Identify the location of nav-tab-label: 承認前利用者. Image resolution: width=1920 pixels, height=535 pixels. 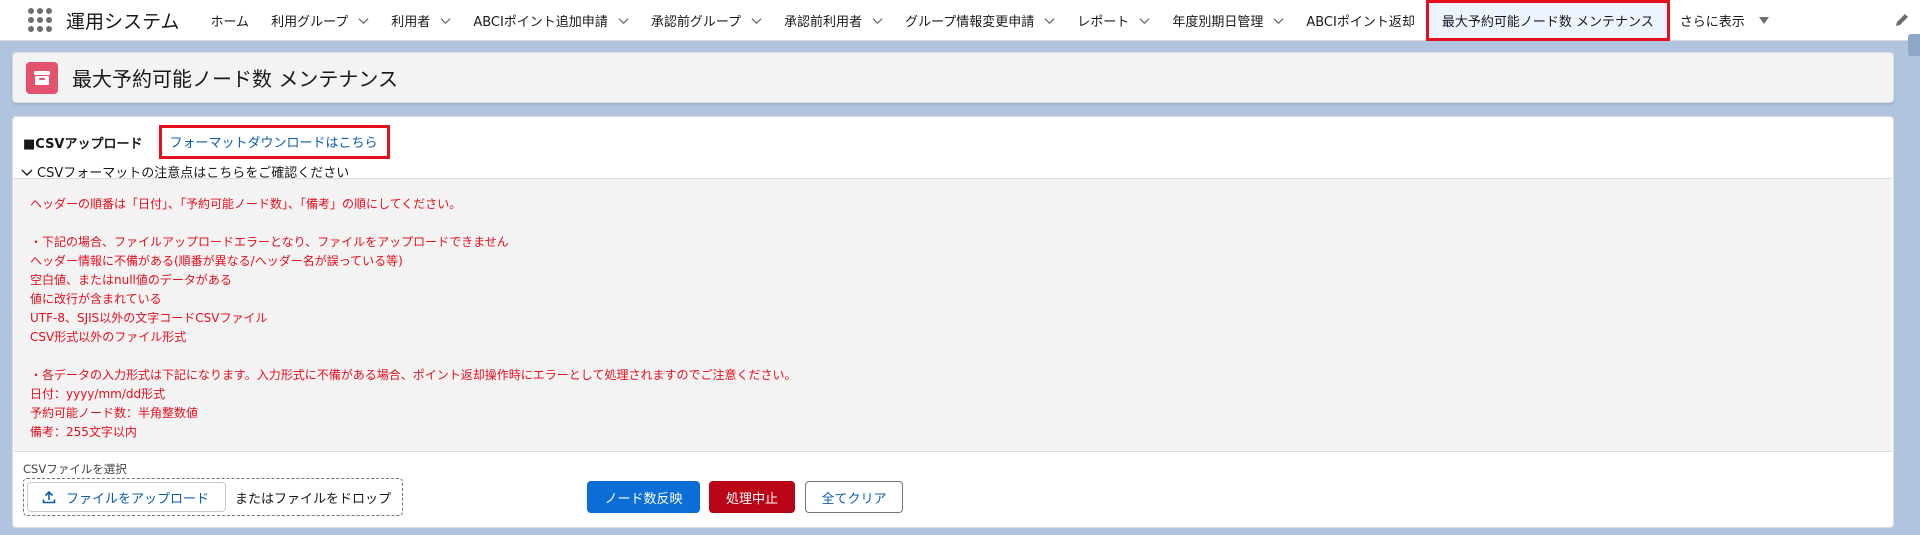
(823, 22).